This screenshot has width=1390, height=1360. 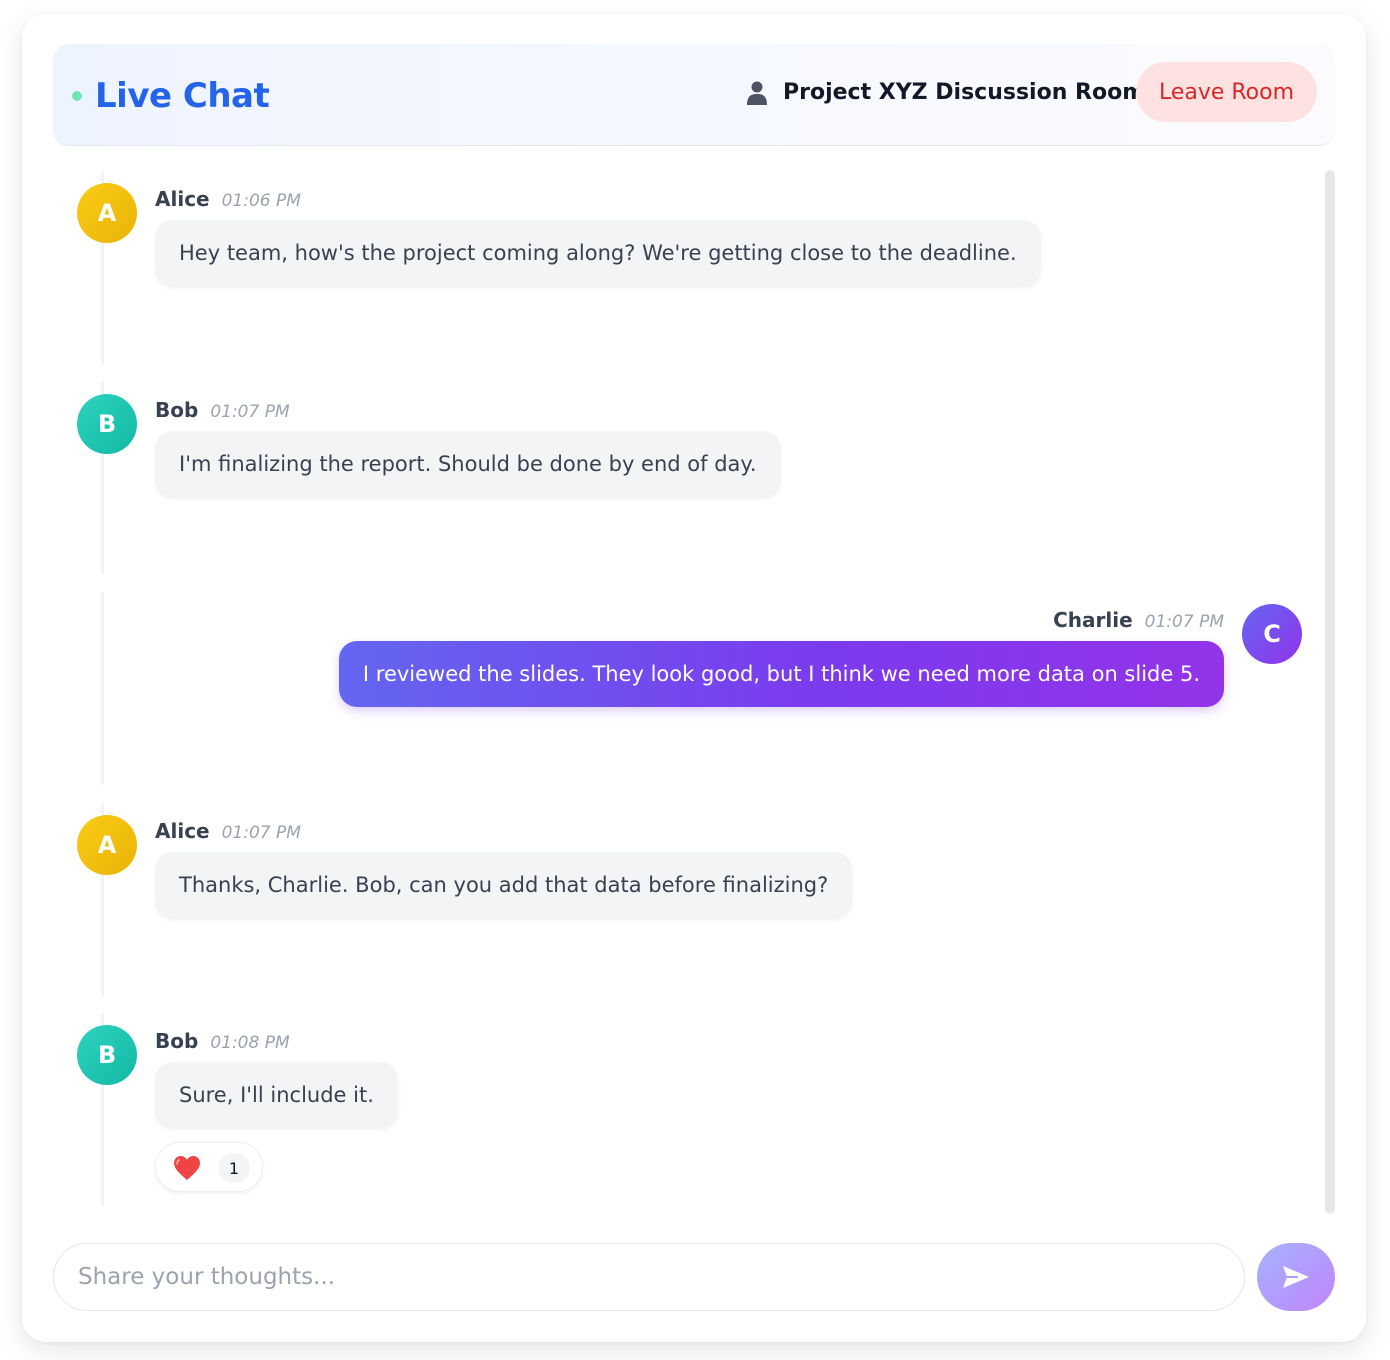 I want to click on message-meta: Alice 01:07 PM, so click(x=228, y=832).